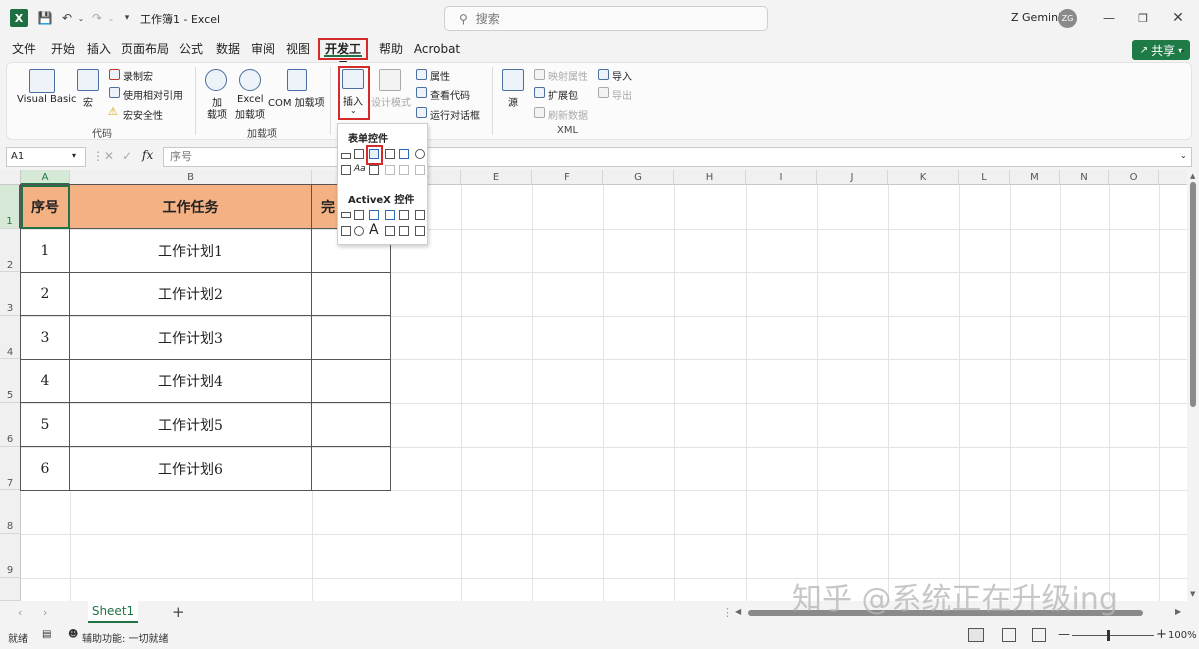  I want to click on run-dialog-icon, so click(421, 112).